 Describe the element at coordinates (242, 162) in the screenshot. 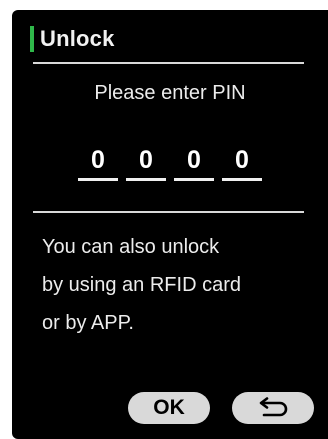

I see `pin-digit-4: 0` at that location.